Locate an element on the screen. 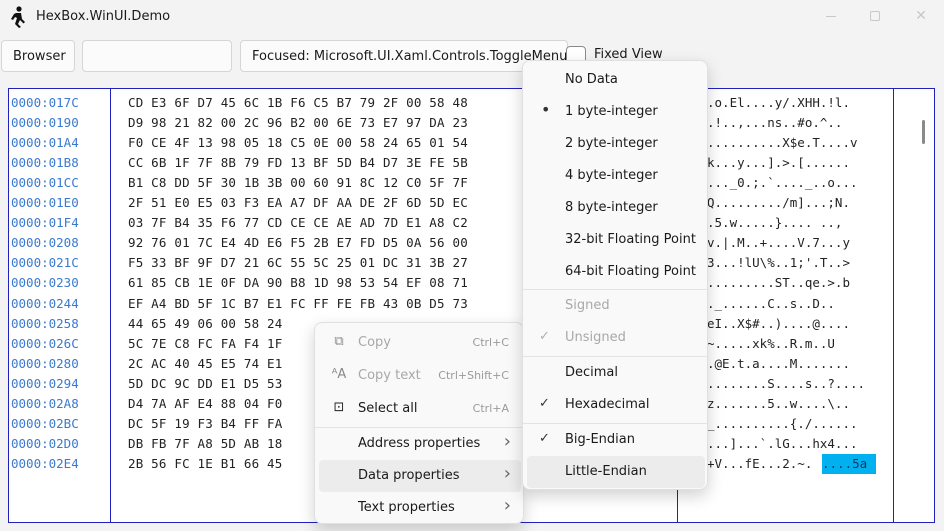 The image size is (944, 531). row-bytes: DB FB 7F A8 5D AB 18 is located at coordinates (205, 444).